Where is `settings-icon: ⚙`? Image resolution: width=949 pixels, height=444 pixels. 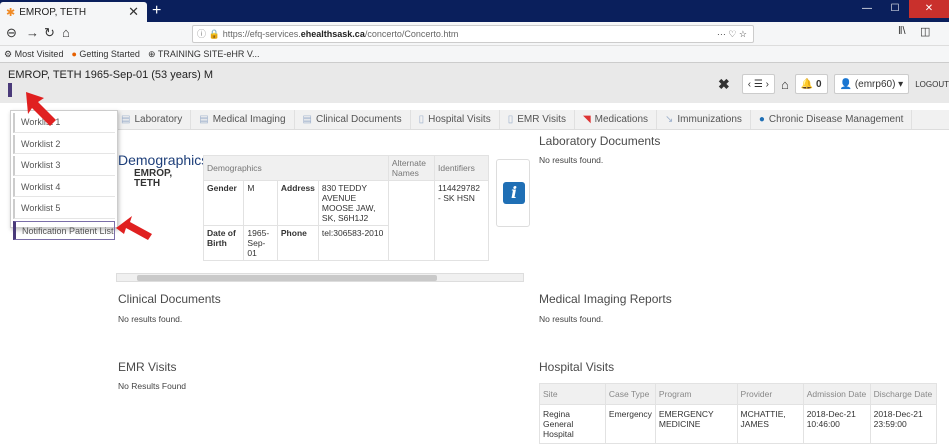
settings-icon: ⚙ is located at coordinates (8, 53).